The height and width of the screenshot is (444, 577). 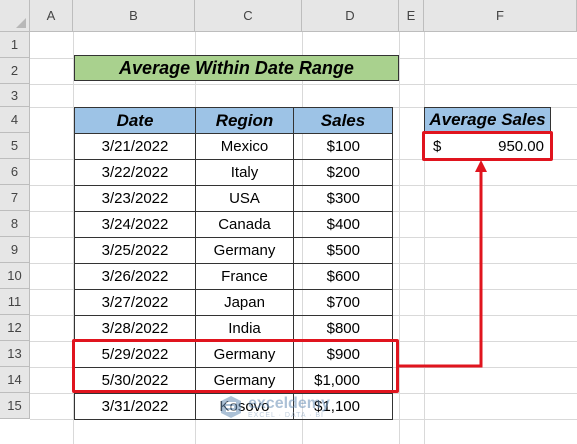 What do you see at coordinates (441, 269) in the screenshot?
I see `connector-line` at bounding box center [441, 269].